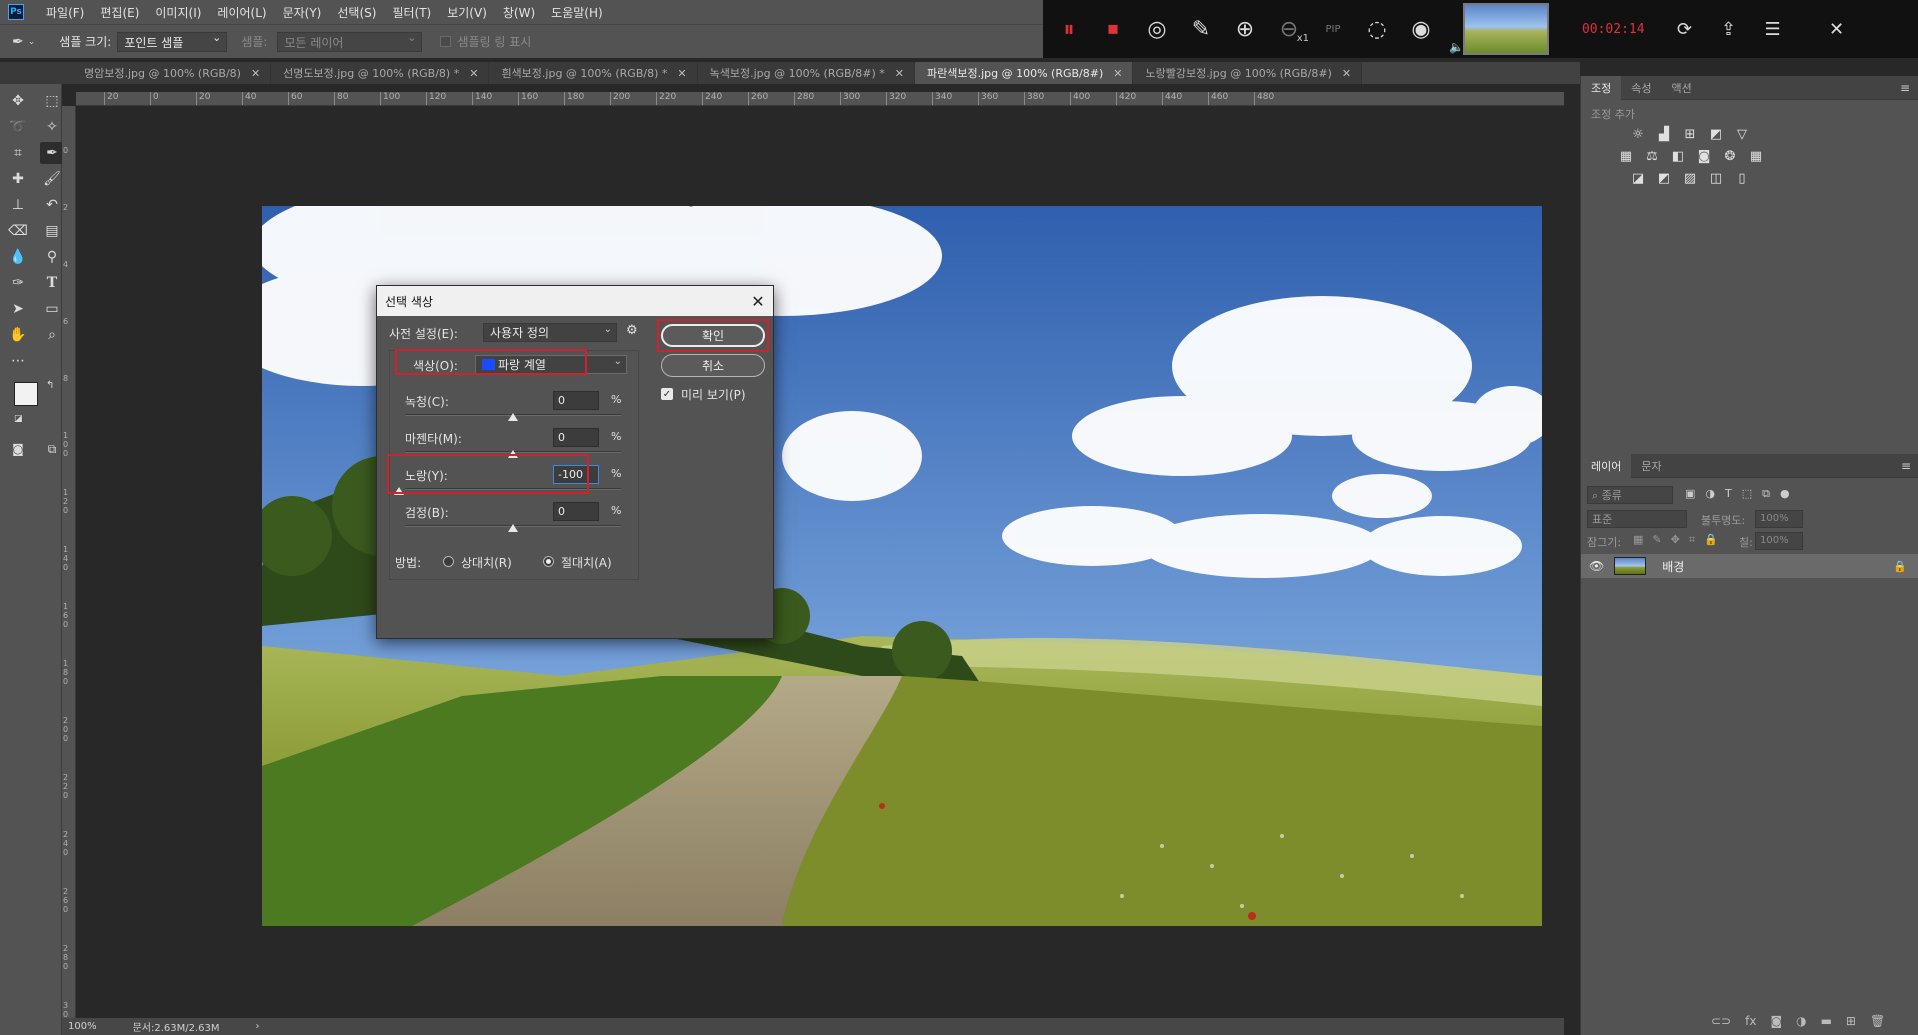 The width and height of the screenshot is (1918, 1035). What do you see at coordinates (18, 309) in the screenshot?
I see `path-select-icon: ➤` at bounding box center [18, 309].